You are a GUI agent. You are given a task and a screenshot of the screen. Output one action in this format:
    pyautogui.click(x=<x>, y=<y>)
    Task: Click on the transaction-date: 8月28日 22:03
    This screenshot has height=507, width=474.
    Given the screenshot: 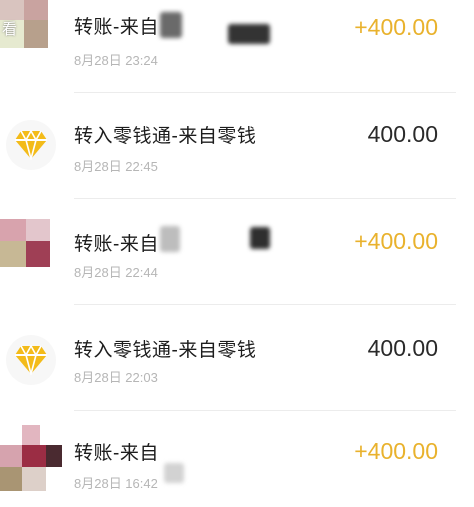 What is the action you would take?
    pyautogui.click(x=116, y=377)
    